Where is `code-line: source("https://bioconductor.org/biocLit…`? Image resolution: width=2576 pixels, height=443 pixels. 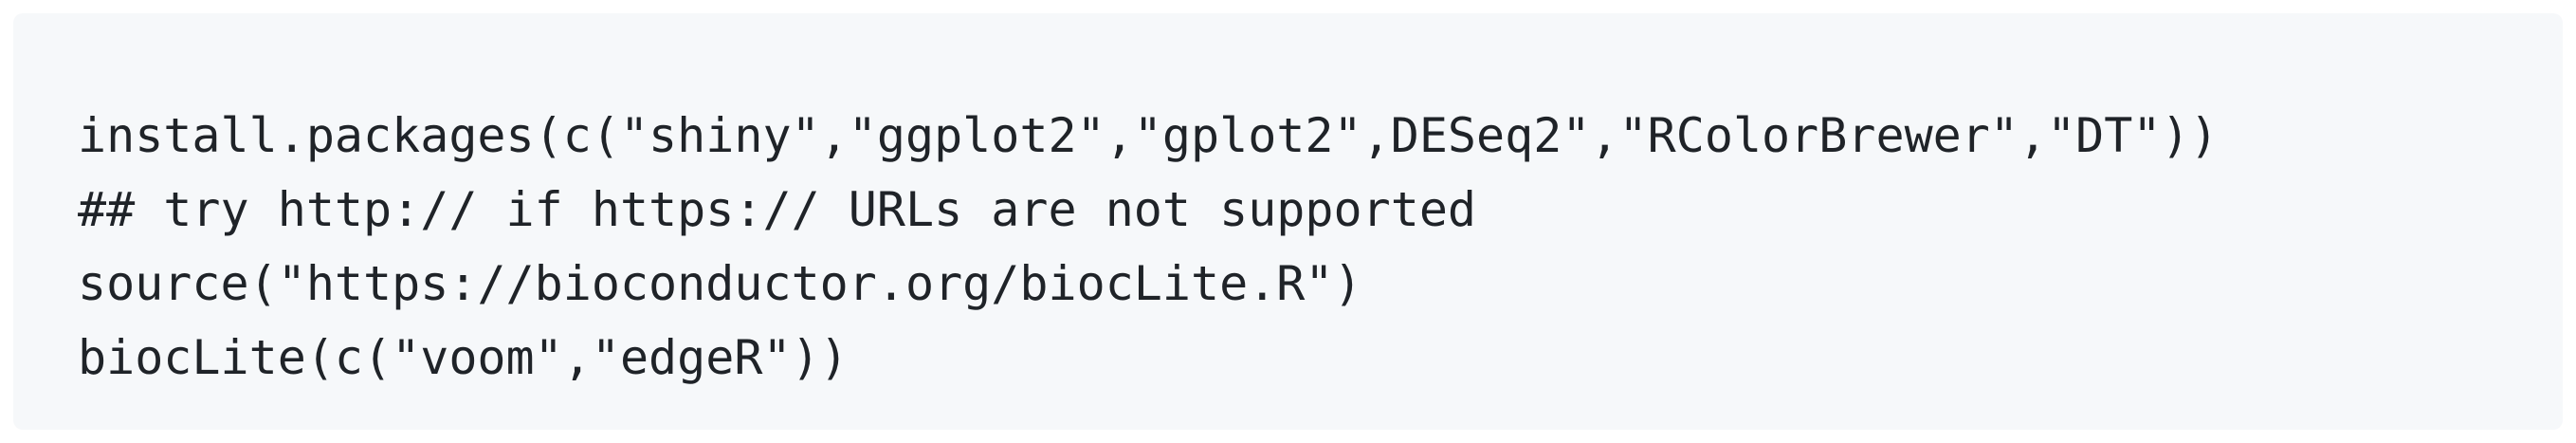 code-line: source("https://bioconductor.org/biocLit… is located at coordinates (720, 283).